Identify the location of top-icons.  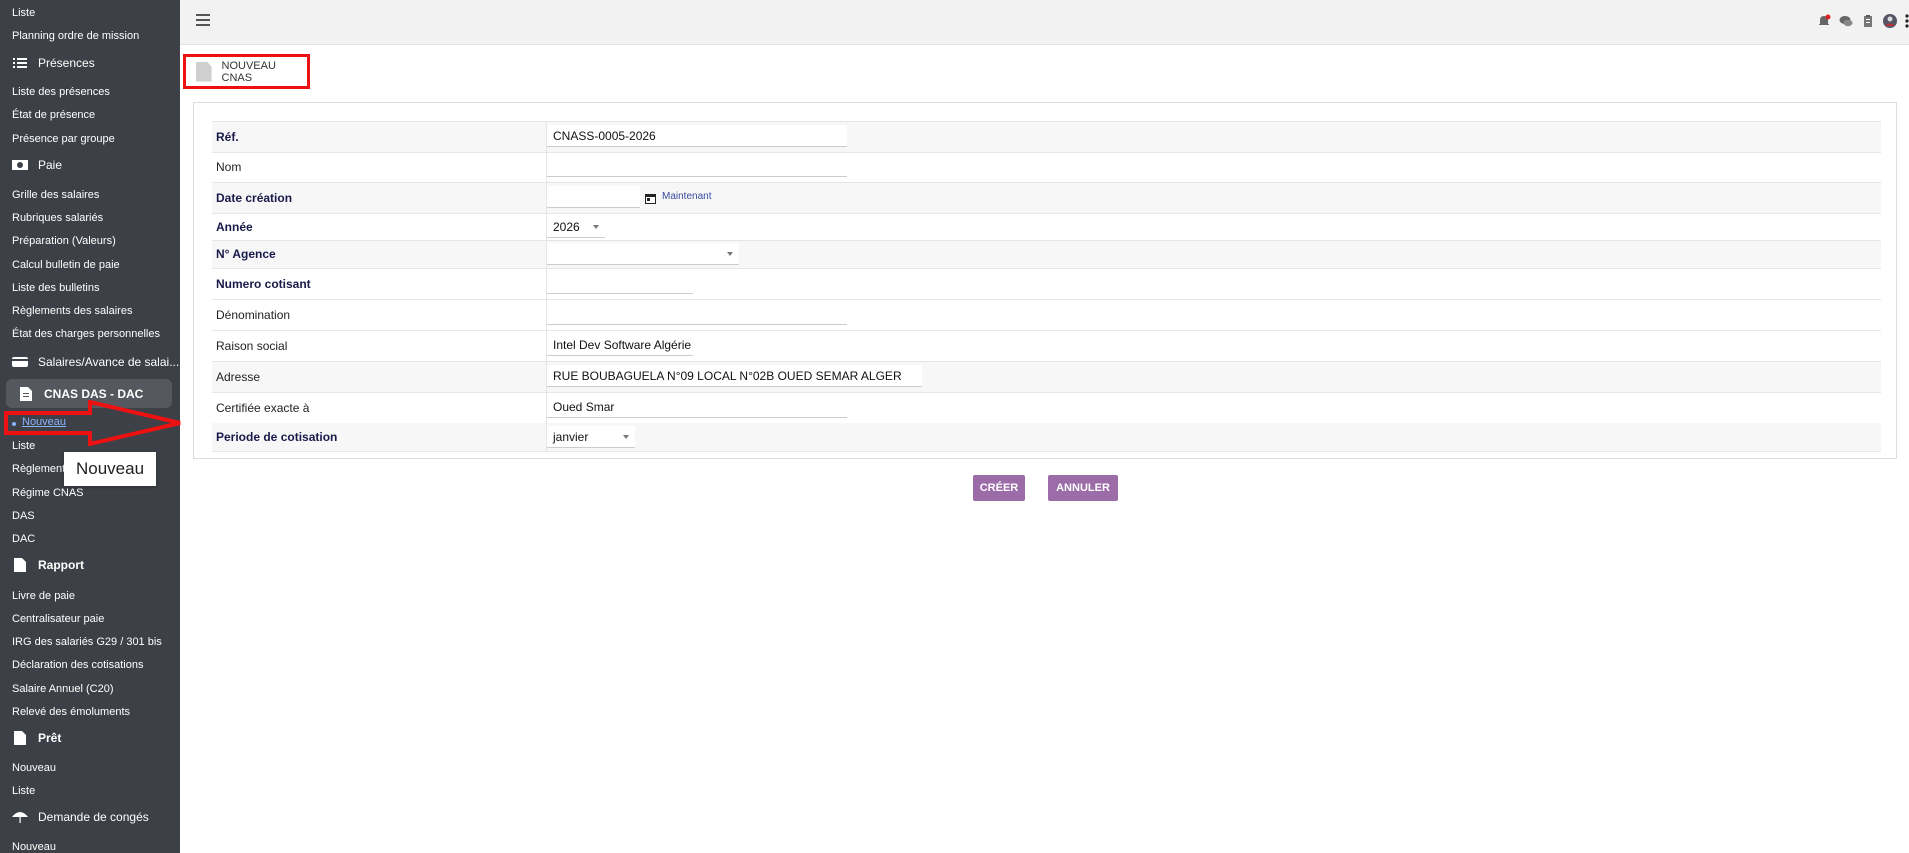
(1863, 21).